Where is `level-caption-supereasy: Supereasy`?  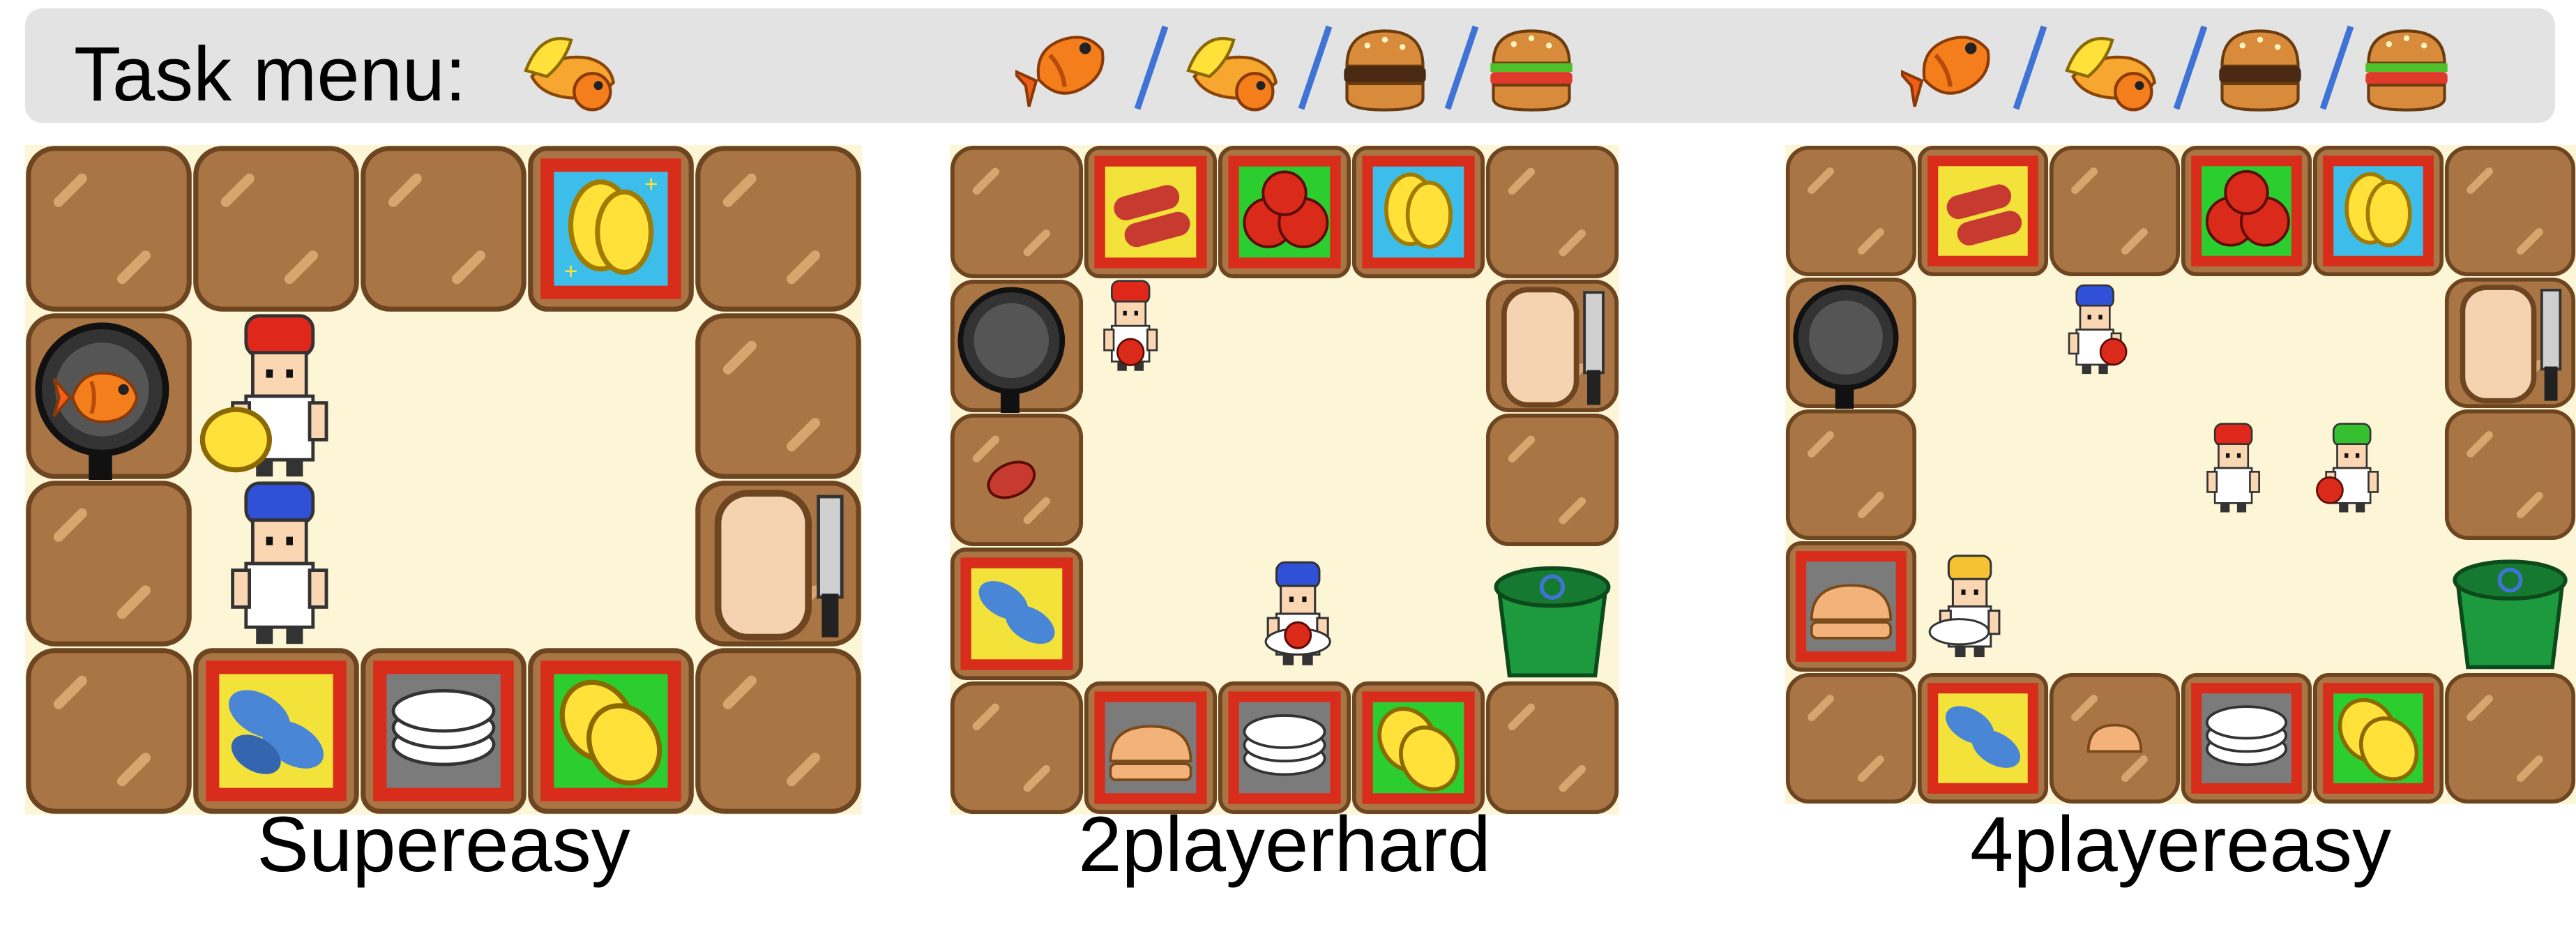 level-caption-supereasy: Supereasy is located at coordinates (443, 844).